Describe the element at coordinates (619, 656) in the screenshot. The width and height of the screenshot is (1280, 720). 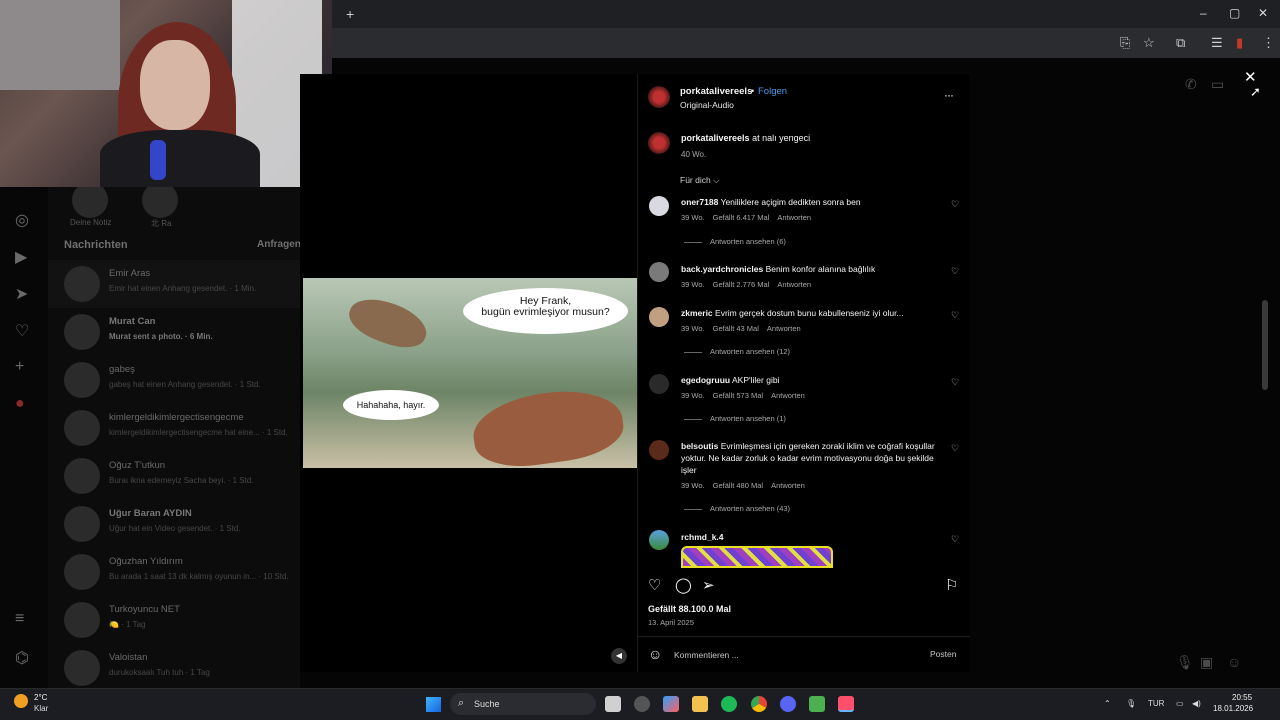
I see `mute-toggle-icon: ◀` at that location.